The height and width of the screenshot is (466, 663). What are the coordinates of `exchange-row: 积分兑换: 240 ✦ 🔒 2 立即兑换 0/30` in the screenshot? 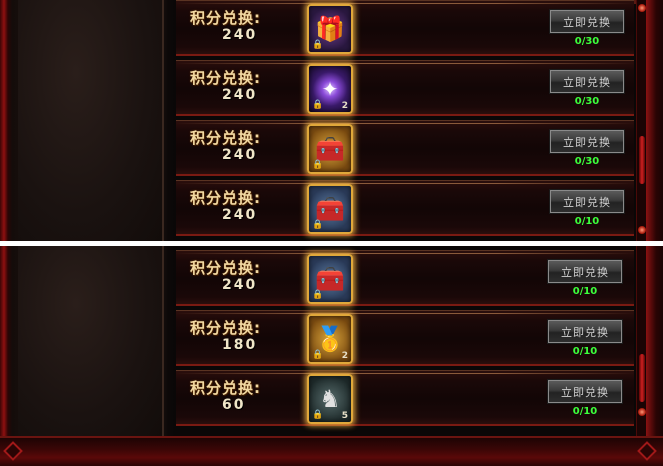 It's located at (405, 88).